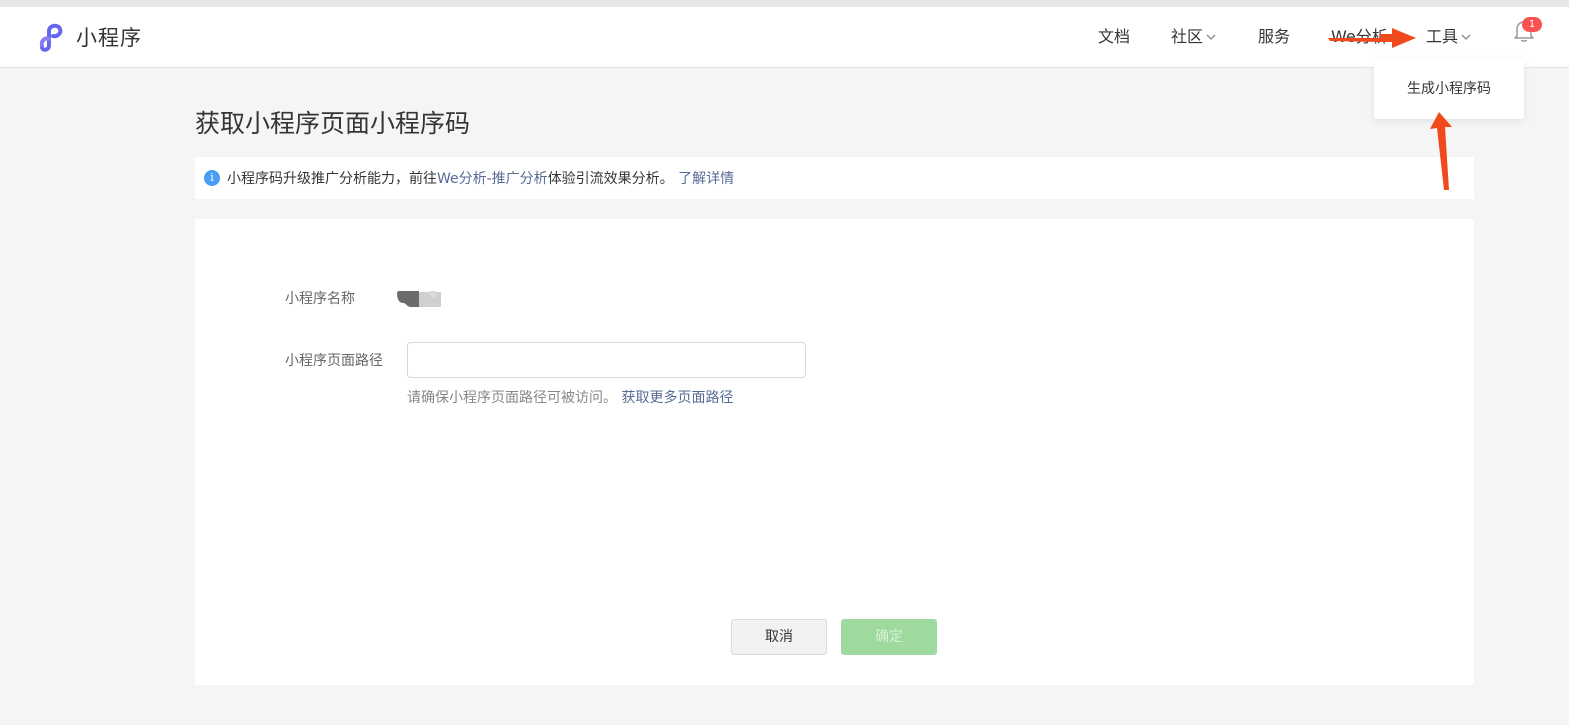 Image resolution: width=1569 pixels, height=725 pixels. I want to click on nav-tools: 工具, so click(1448, 37).